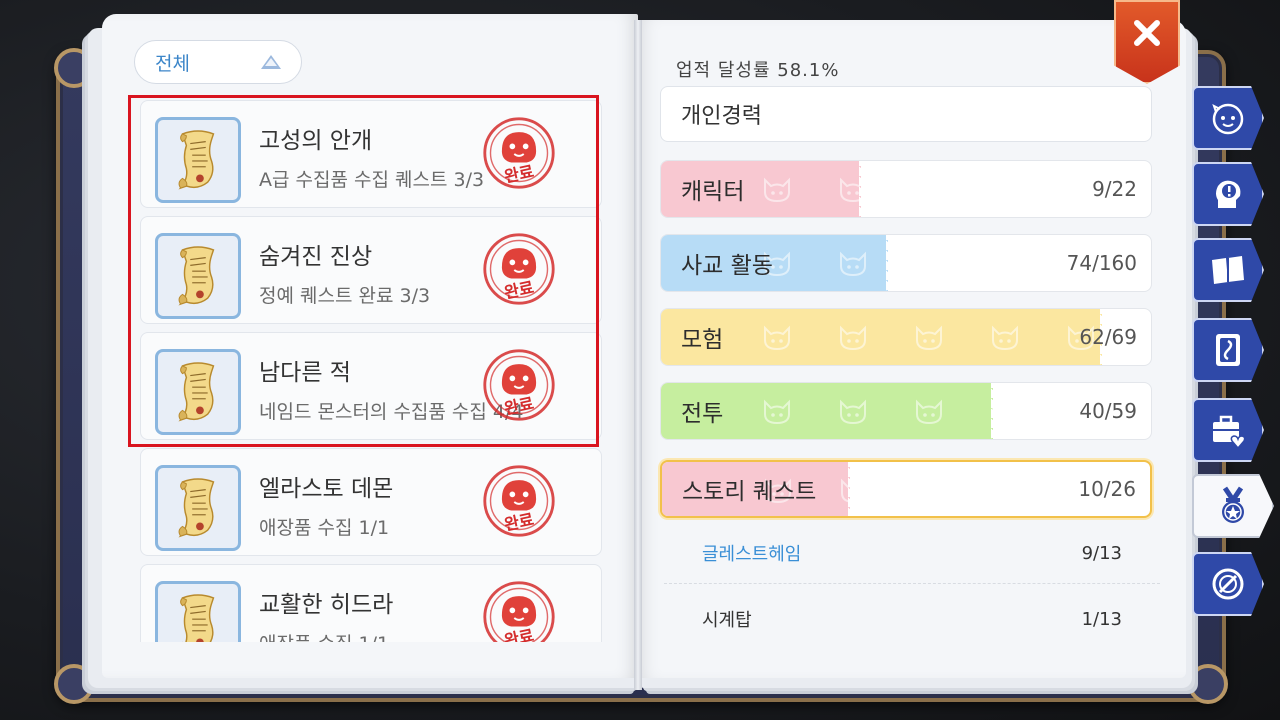 The height and width of the screenshot is (720, 1280). I want to click on side-tab-open-book, so click(1228, 270).